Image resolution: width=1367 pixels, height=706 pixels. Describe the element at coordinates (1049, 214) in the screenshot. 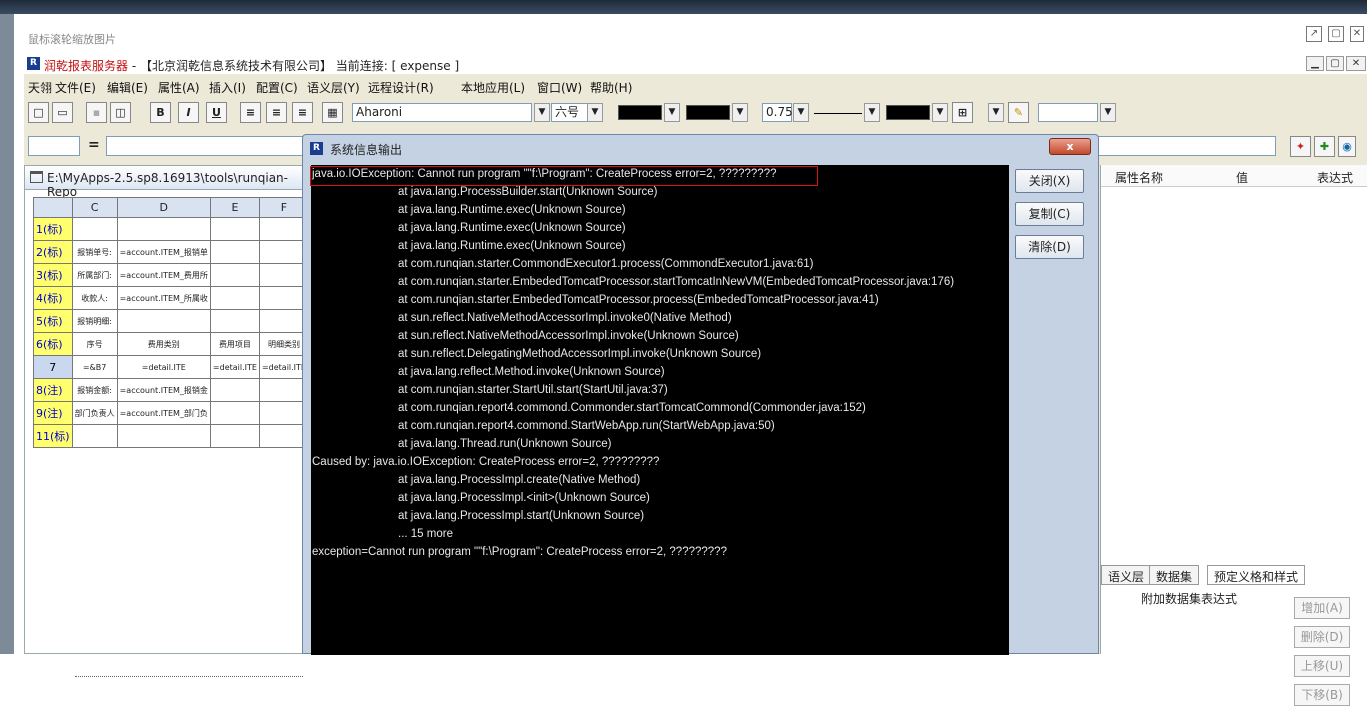

I see `copy-button: 复制(C)` at that location.